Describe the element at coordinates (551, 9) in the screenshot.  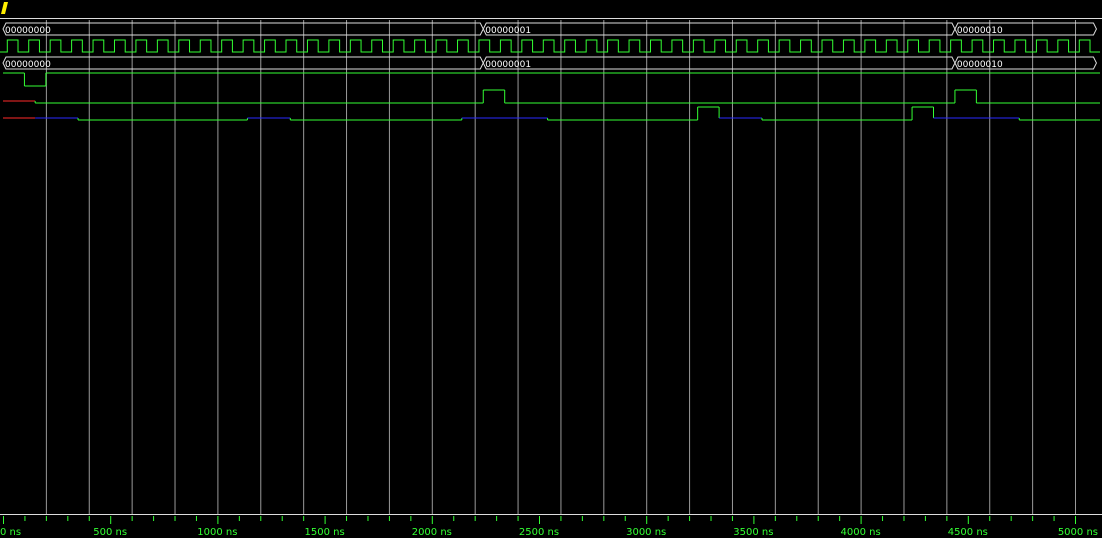
I see `top-bar` at that location.